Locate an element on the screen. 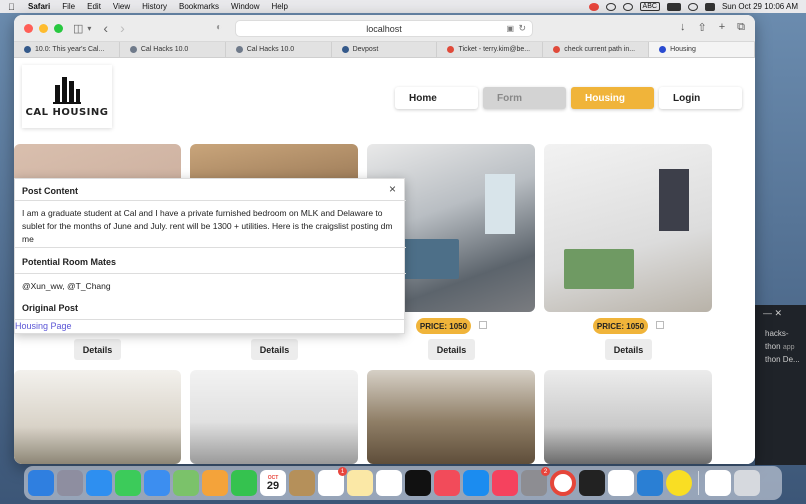 This screenshot has height=504, width=806. privacy-shield-icon: ◐ is located at coordinates (219, 27).